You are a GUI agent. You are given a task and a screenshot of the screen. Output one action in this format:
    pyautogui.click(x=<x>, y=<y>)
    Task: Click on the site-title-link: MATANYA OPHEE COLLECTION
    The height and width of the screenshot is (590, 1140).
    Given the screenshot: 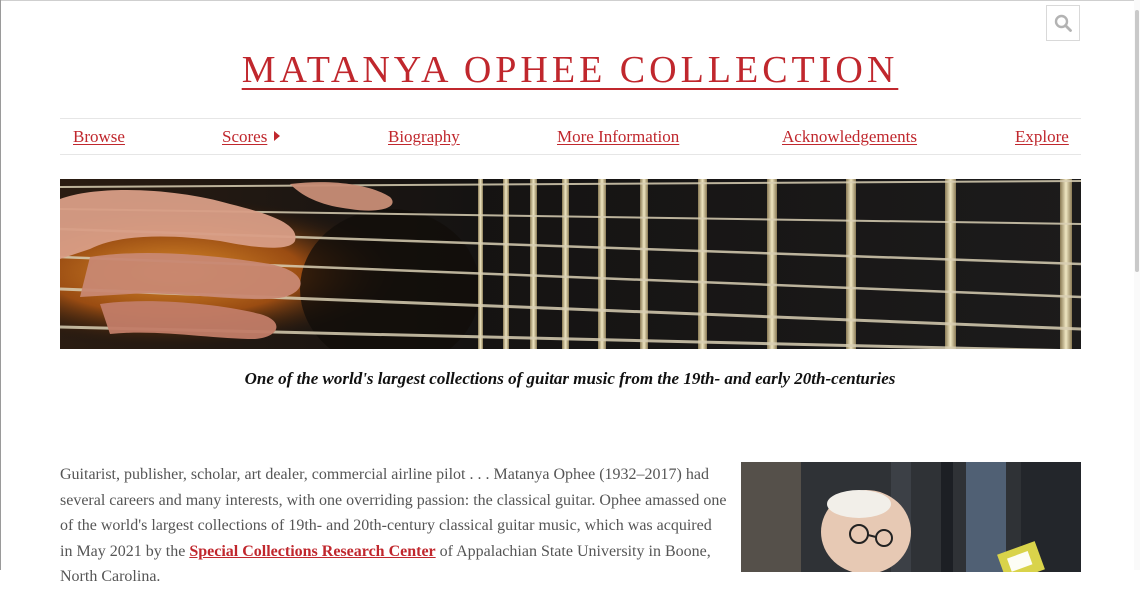 What is the action you would take?
    pyautogui.click(x=570, y=70)
    